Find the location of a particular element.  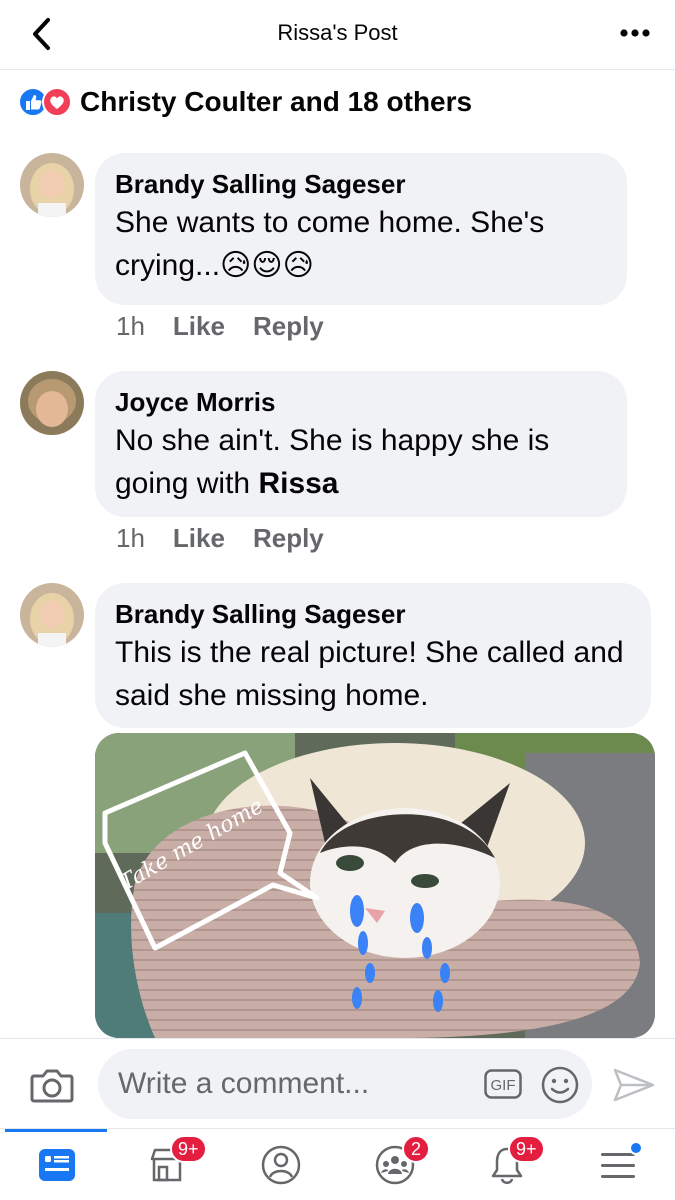

tab-notifications: 9+ is located at coordinates (507, 1164).